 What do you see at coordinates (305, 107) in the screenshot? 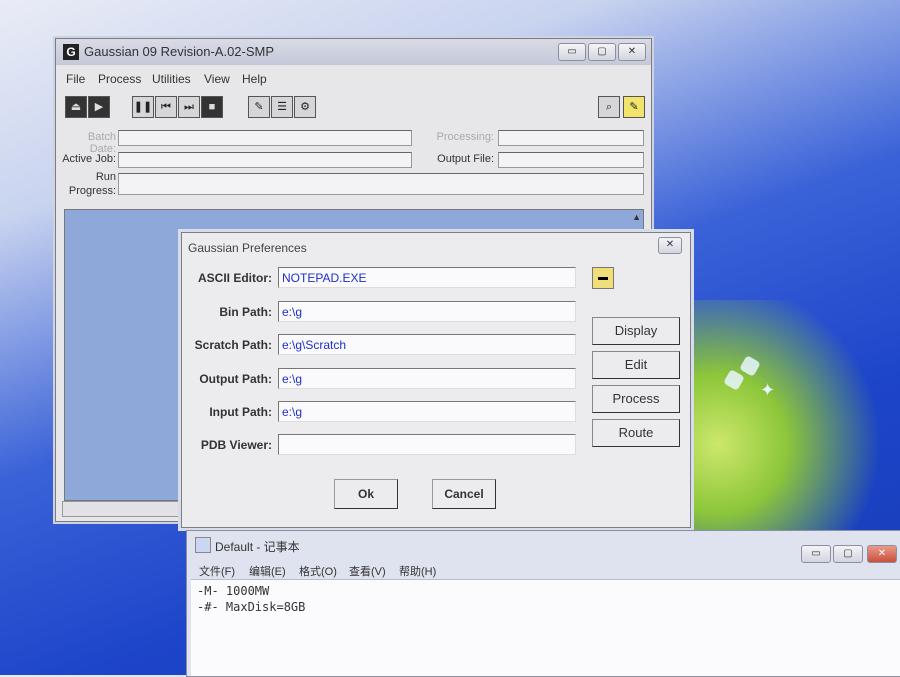
I see `settings-icon: ⚙` at bounding box center [305, 107].